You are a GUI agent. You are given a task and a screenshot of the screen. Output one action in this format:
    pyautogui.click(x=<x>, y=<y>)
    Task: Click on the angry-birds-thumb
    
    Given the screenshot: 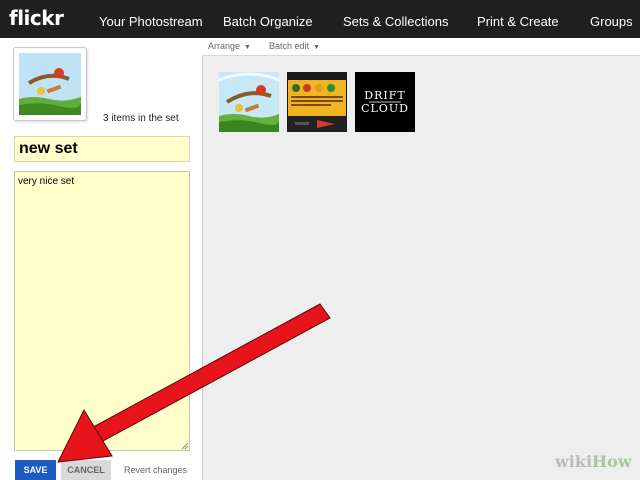 What is the action you would take?
    pyautogui.click(x=249, y=102)
    